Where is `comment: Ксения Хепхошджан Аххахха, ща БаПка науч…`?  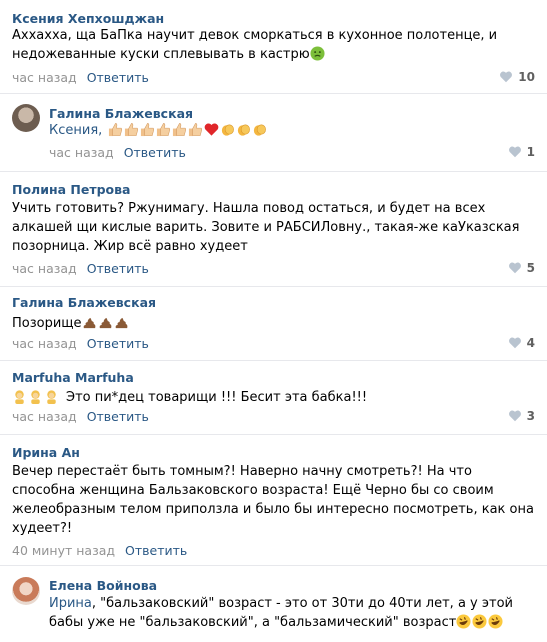 comment: Ксения Хепхошджан Аххахха, ща БаПка науч… is located at coordinates (273, 47).